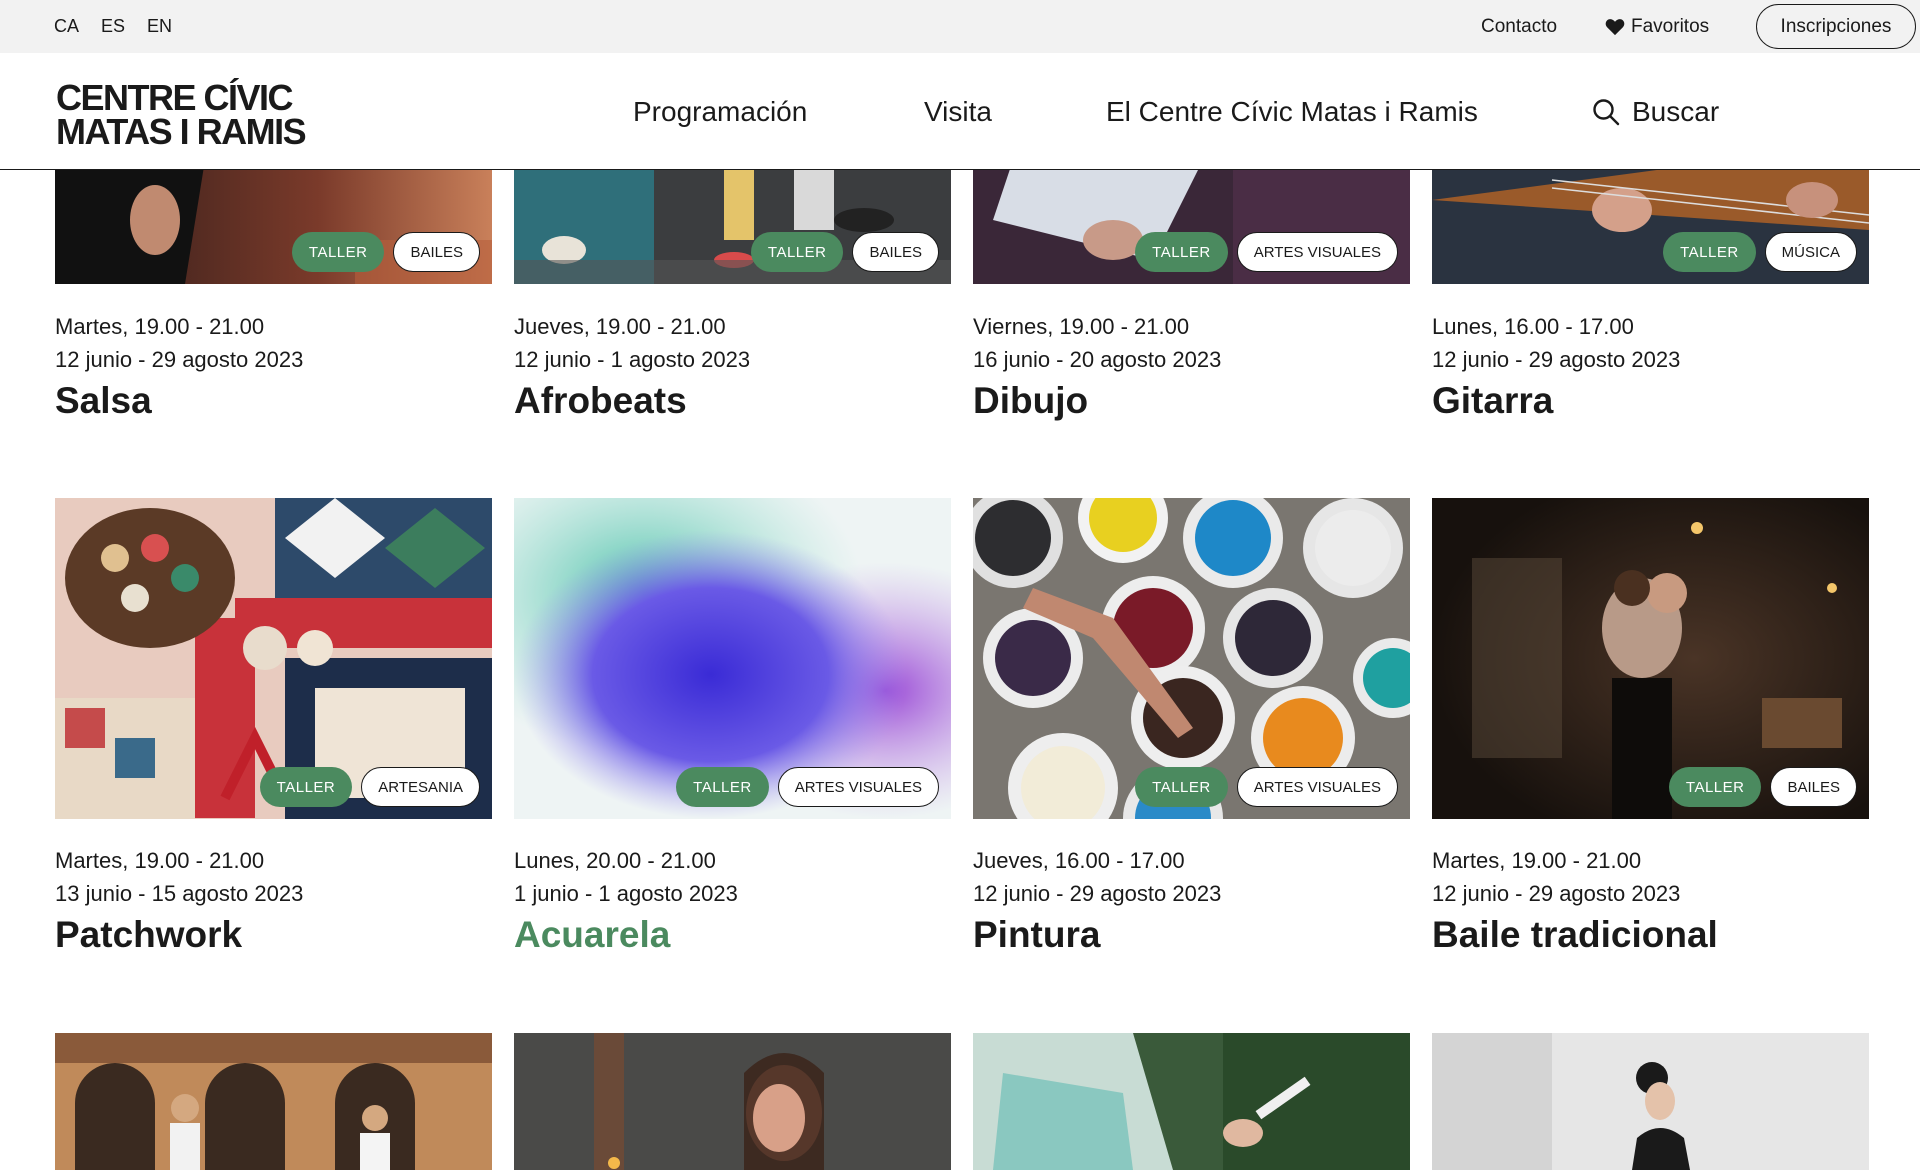  Describe the element at coordinates (1670, 26) in the screenshot. I see `favorites-label: Favoritos` at that location.